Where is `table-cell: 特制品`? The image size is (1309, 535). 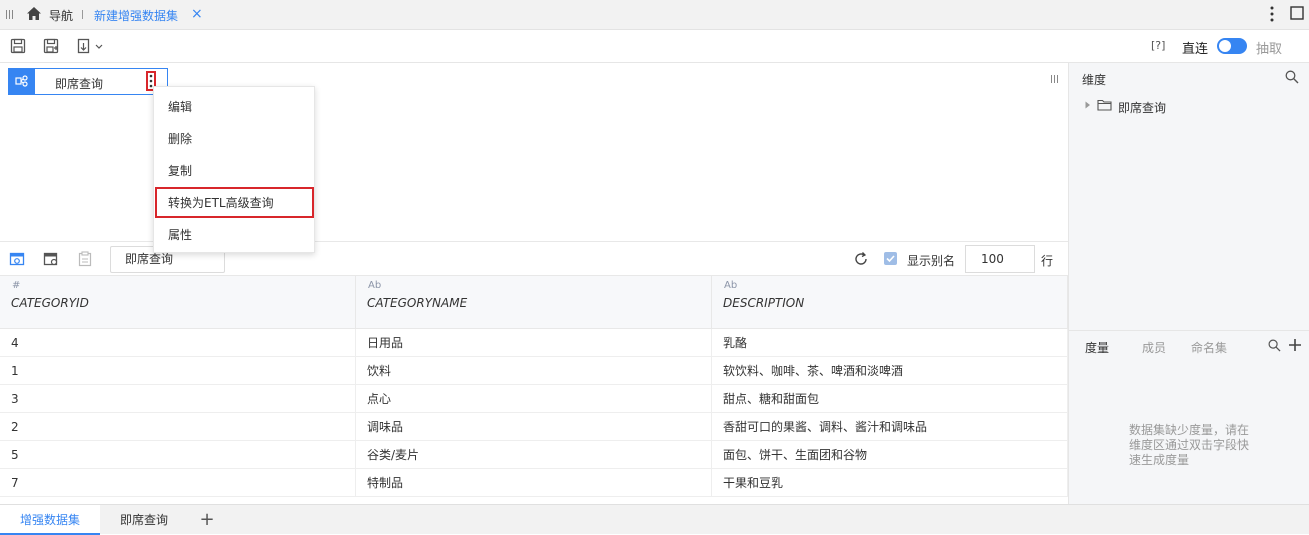 table-cell: 特制品 is located at coordinates (534, 483).